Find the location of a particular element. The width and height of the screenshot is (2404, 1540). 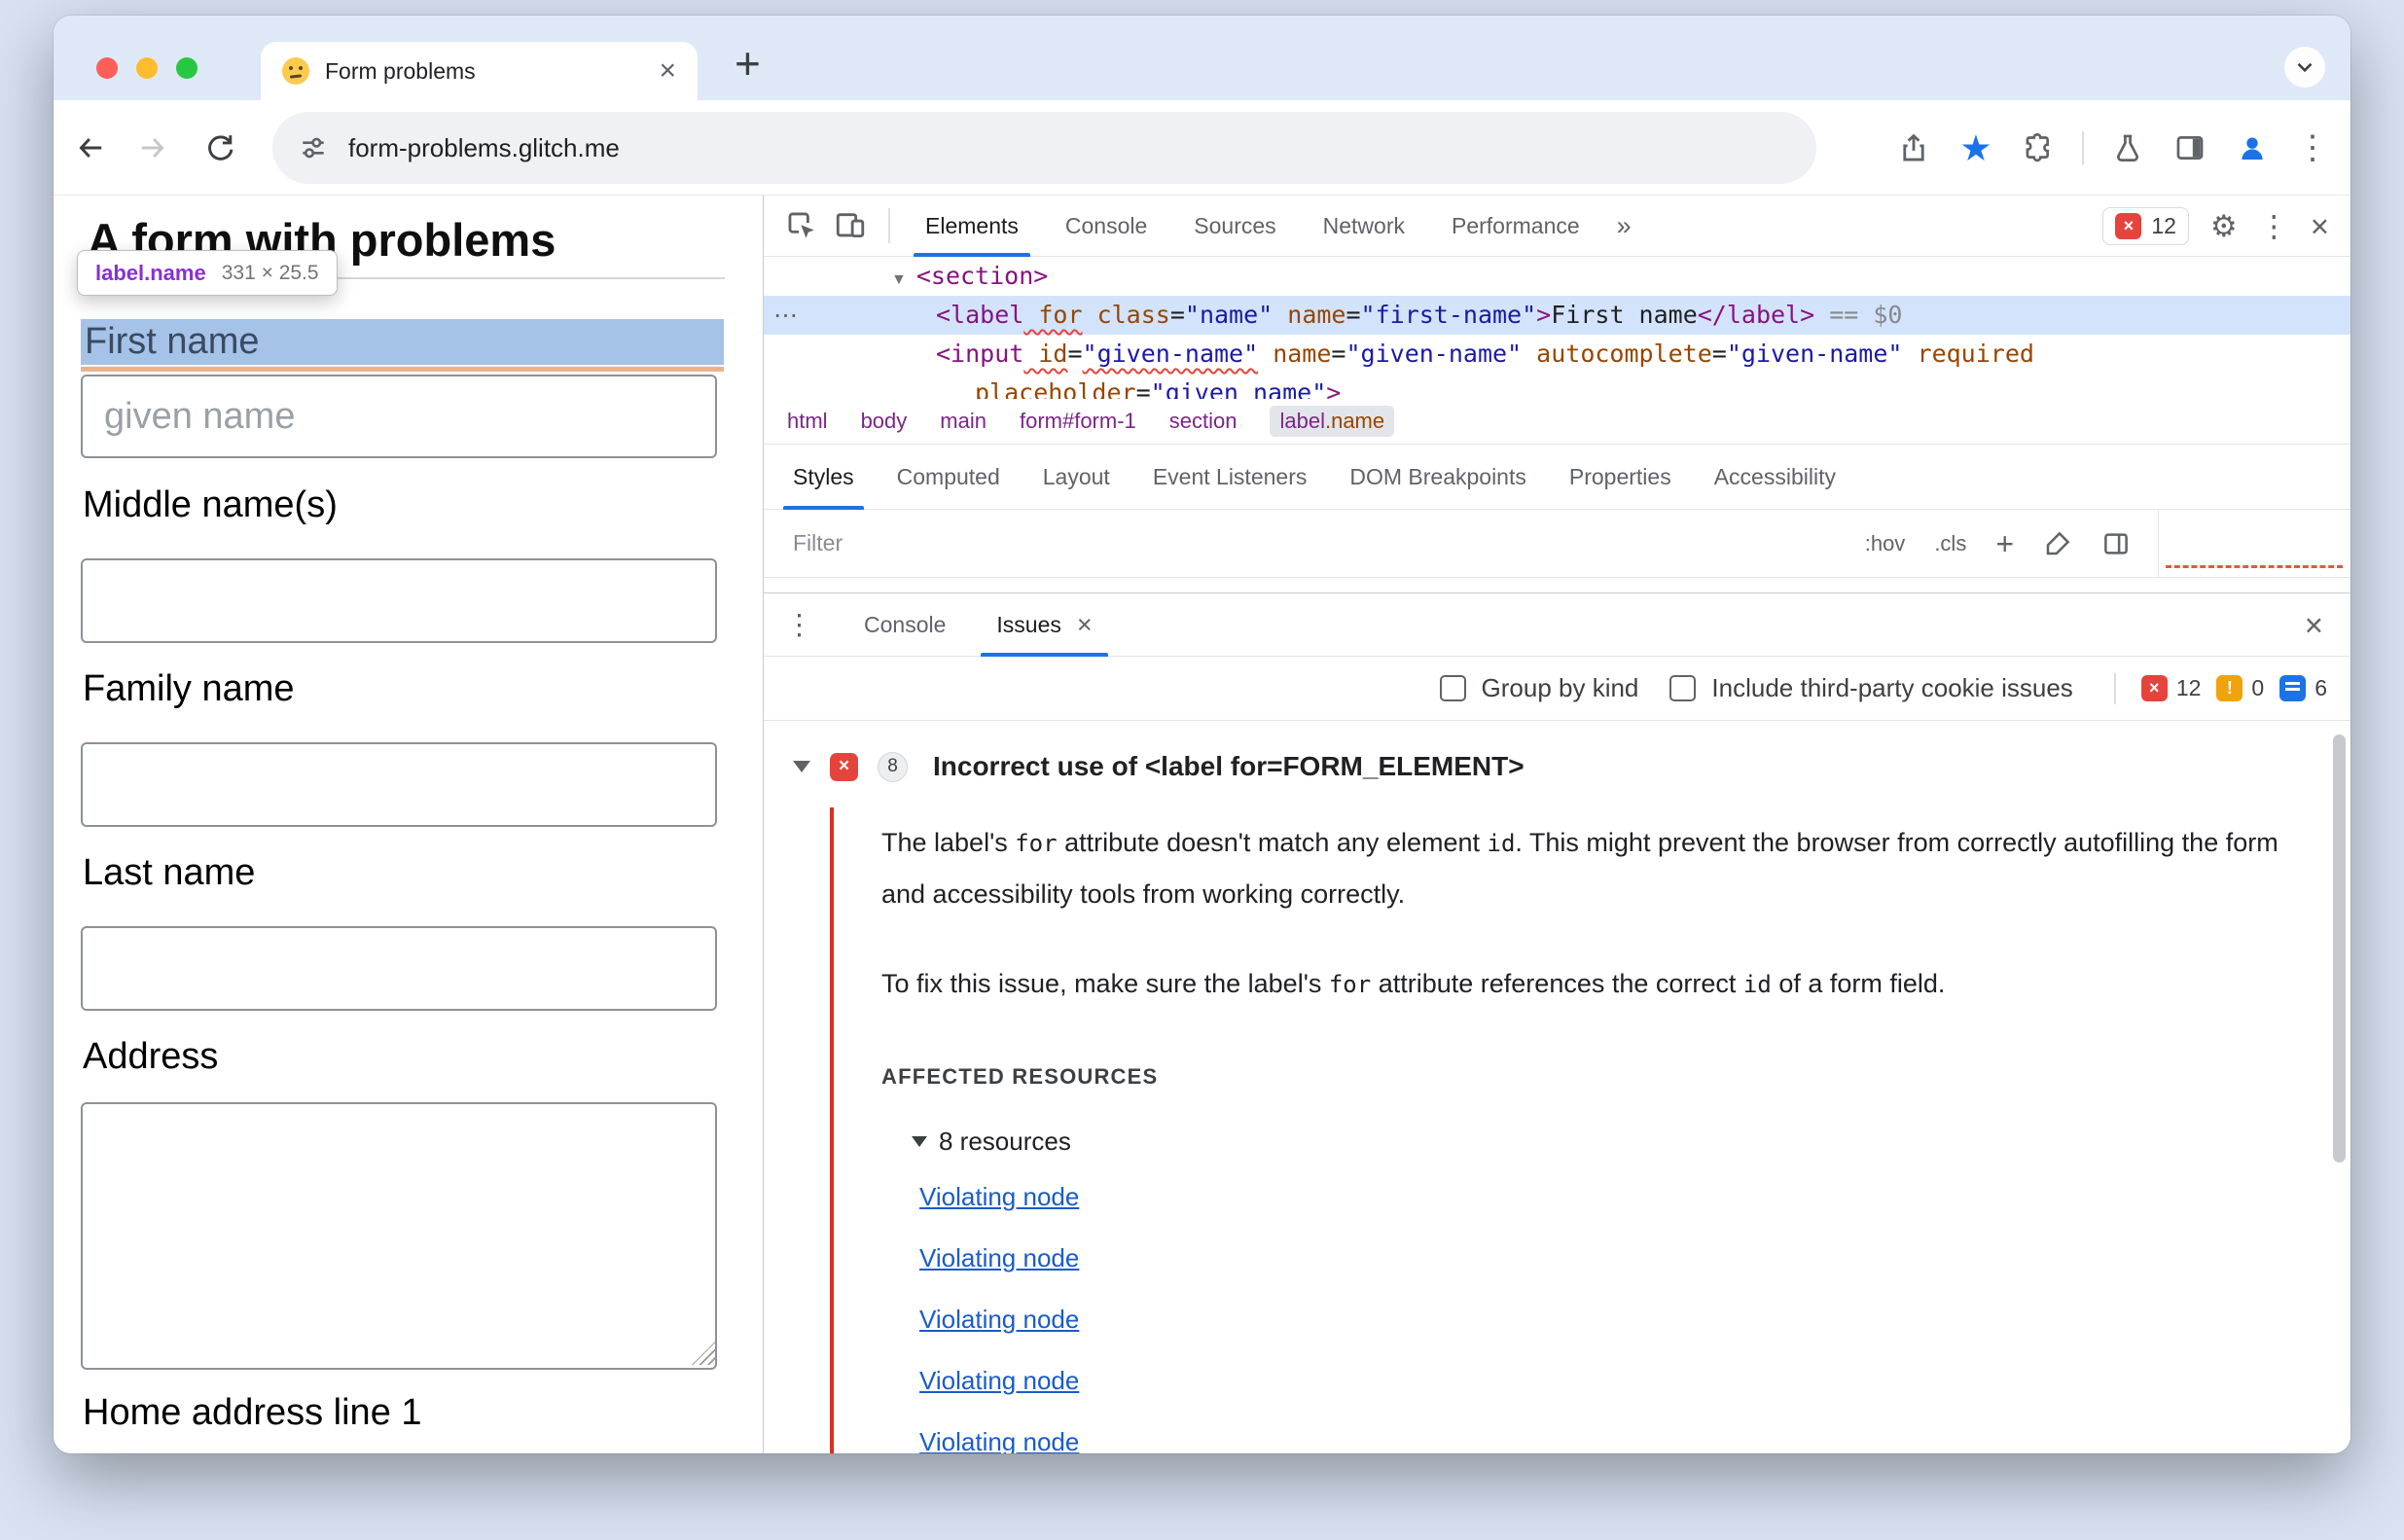

devtools-close-button: × is located at coordinates (2320, 226).